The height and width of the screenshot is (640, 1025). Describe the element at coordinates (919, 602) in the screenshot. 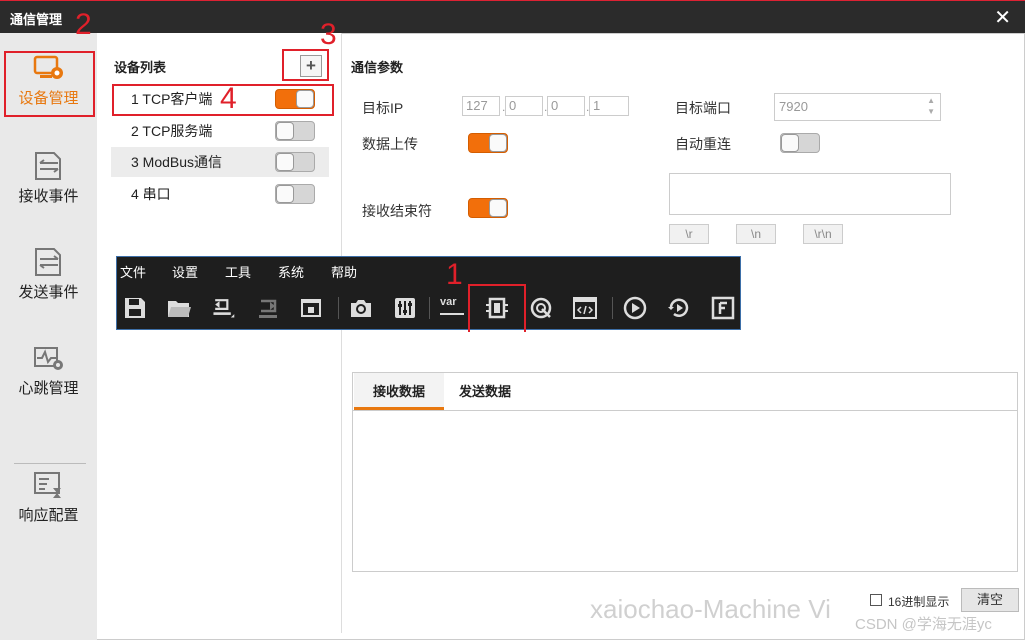

I see `hex-display-label: 16进制显示` at that location.